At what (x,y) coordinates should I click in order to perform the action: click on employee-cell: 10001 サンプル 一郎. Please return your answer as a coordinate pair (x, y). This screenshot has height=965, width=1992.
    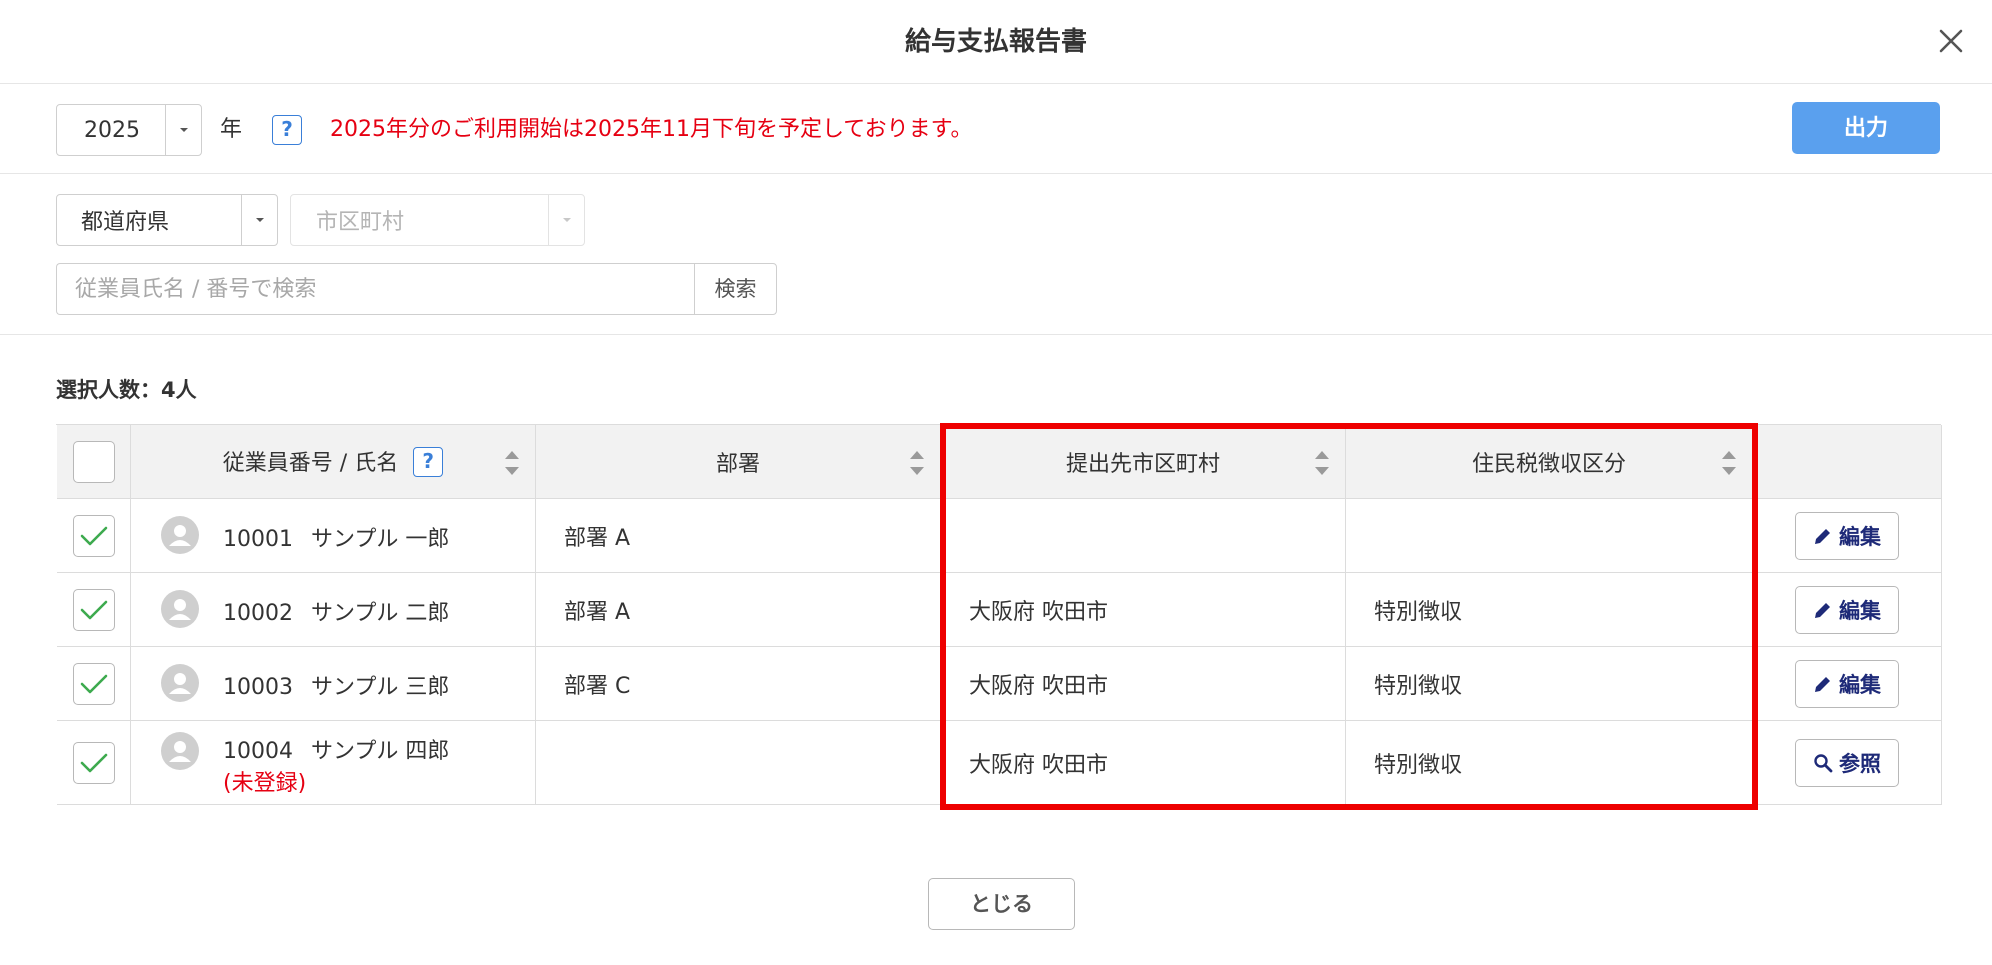
    Looking at the image, I should click on (333, 535).